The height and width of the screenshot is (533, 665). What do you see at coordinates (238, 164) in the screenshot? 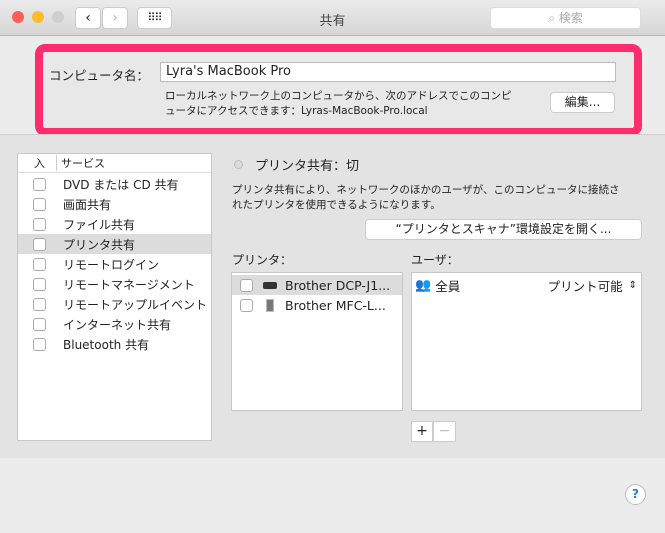
I see `status-indicator-icon` at bounding box center [238, 164].